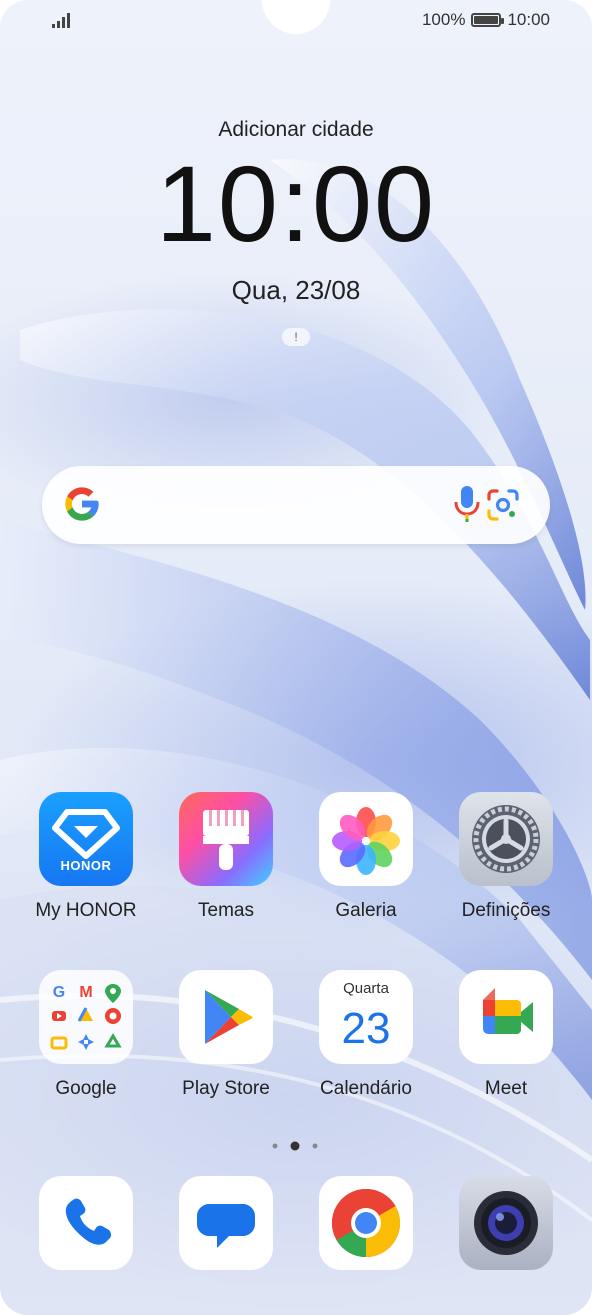 The image size is (592, 1315). I want to click on app-calendar: Quarta 23 Calendário, so click(366, 1035).